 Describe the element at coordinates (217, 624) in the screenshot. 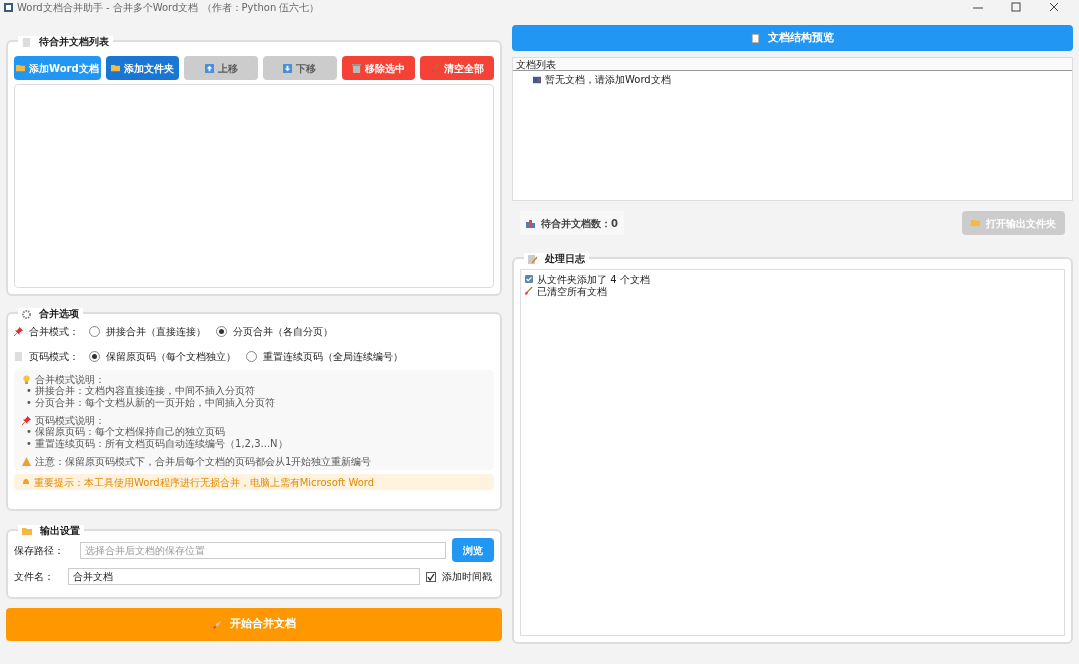

I see `rocket-icon` at that location.